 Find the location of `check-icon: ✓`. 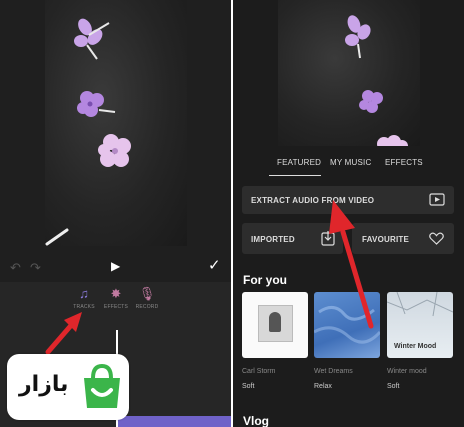

check-icon: ✓ is located at coordinates (214, 265).